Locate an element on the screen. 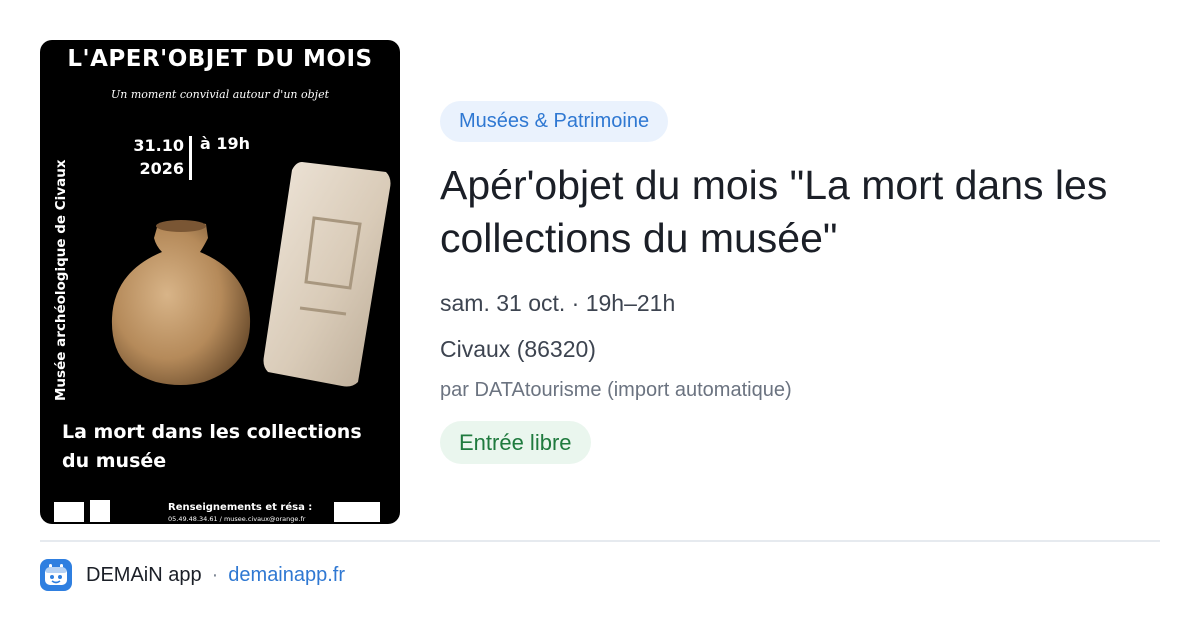  poster-vase-illustration is located at coordinates (181, 302).